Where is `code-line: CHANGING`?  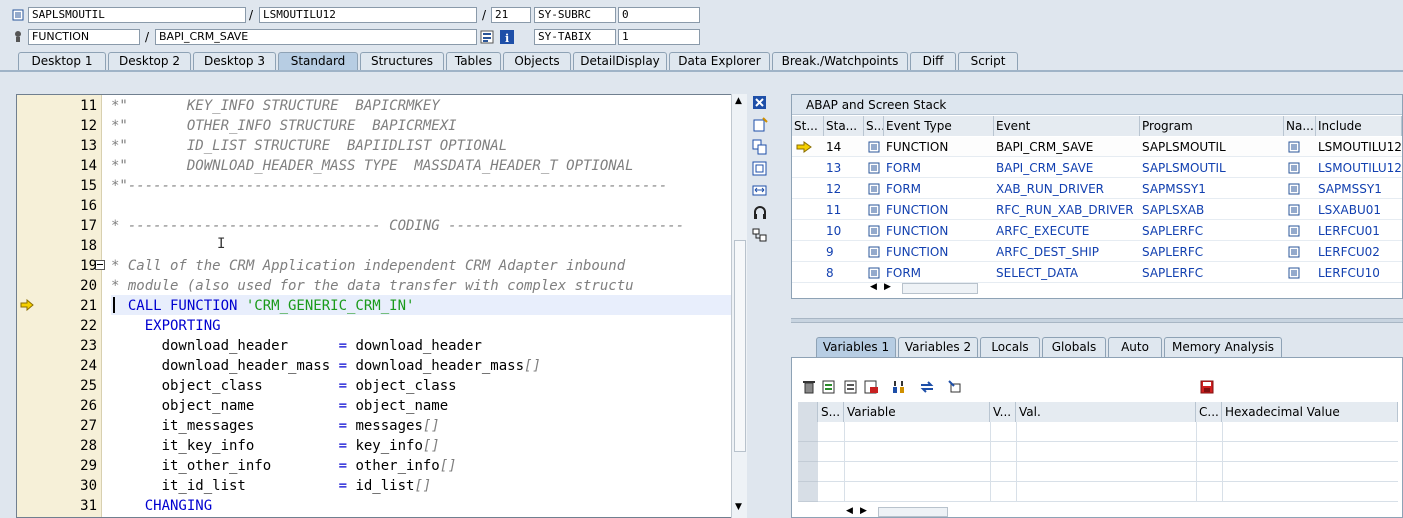 code-line: CHANGING is located at coordinates (161, 506).